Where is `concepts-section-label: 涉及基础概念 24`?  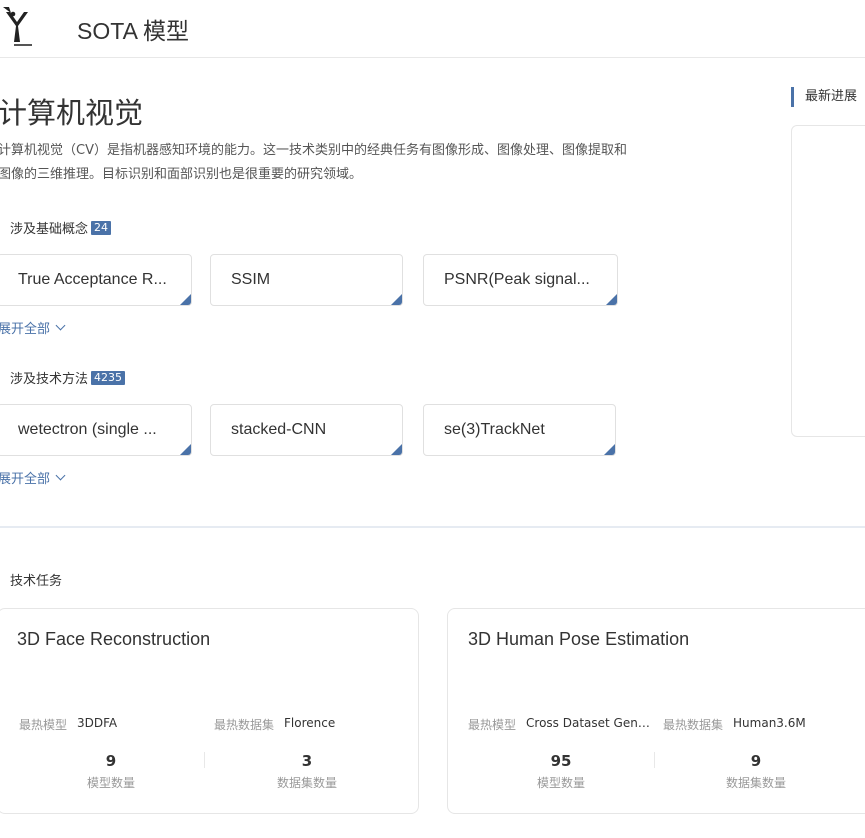 concepts-section-label: 涉及基础概念 24 is located at coordinates (61, 227).